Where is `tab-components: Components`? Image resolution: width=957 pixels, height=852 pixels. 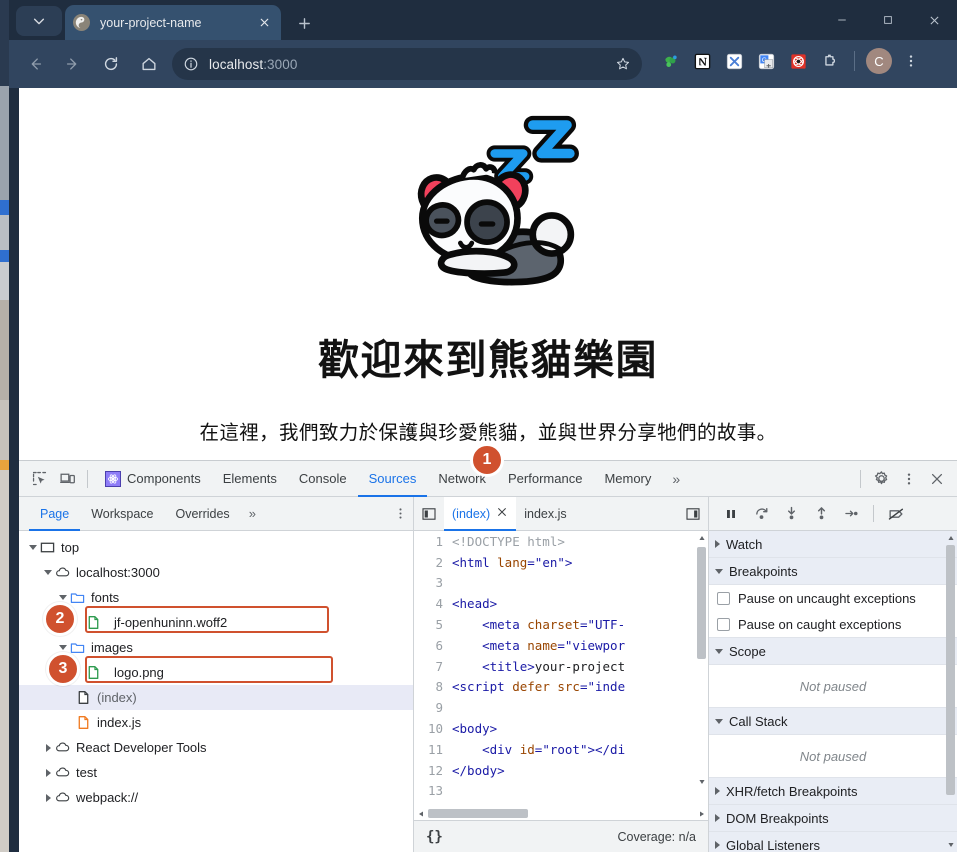 tab-components: Components is located at coordinates (153, 479).